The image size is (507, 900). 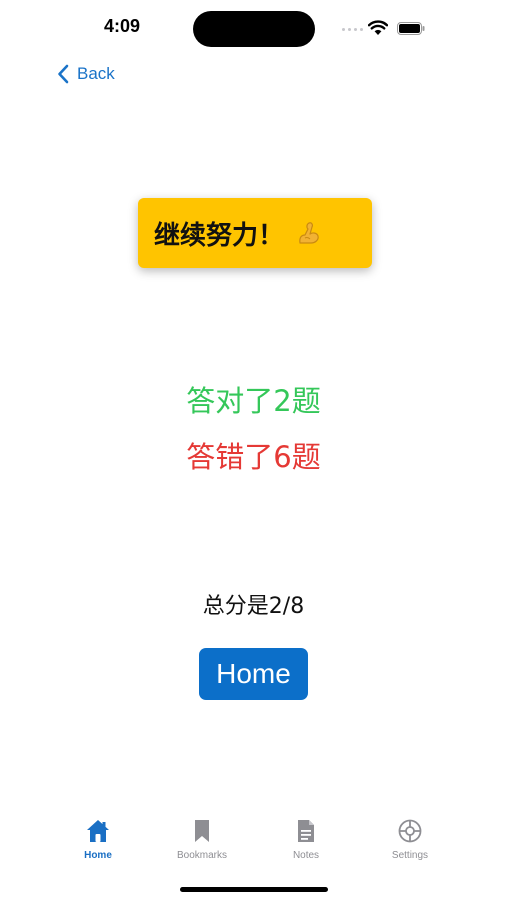 I want to click on status-time: 4:09, so click(x=122, y=26).